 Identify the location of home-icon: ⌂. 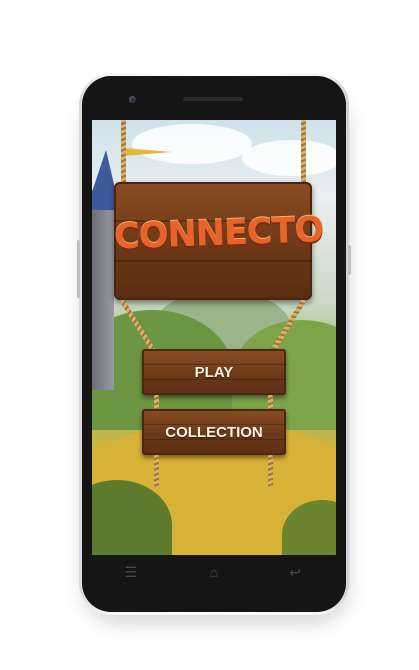
(214, 572).